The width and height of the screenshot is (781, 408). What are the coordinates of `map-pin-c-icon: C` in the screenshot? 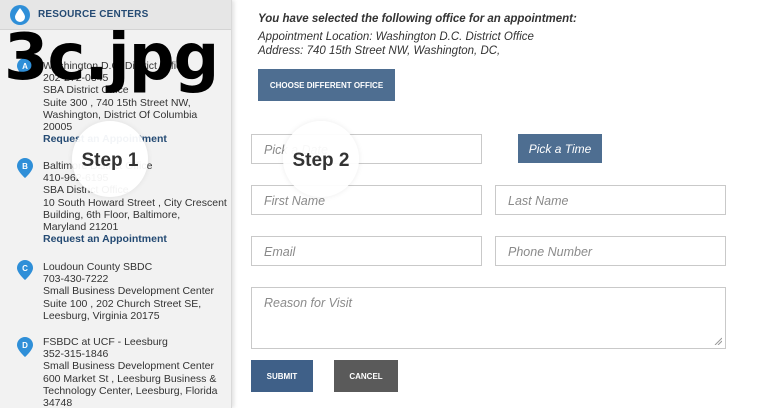 It's located at (25, 270).